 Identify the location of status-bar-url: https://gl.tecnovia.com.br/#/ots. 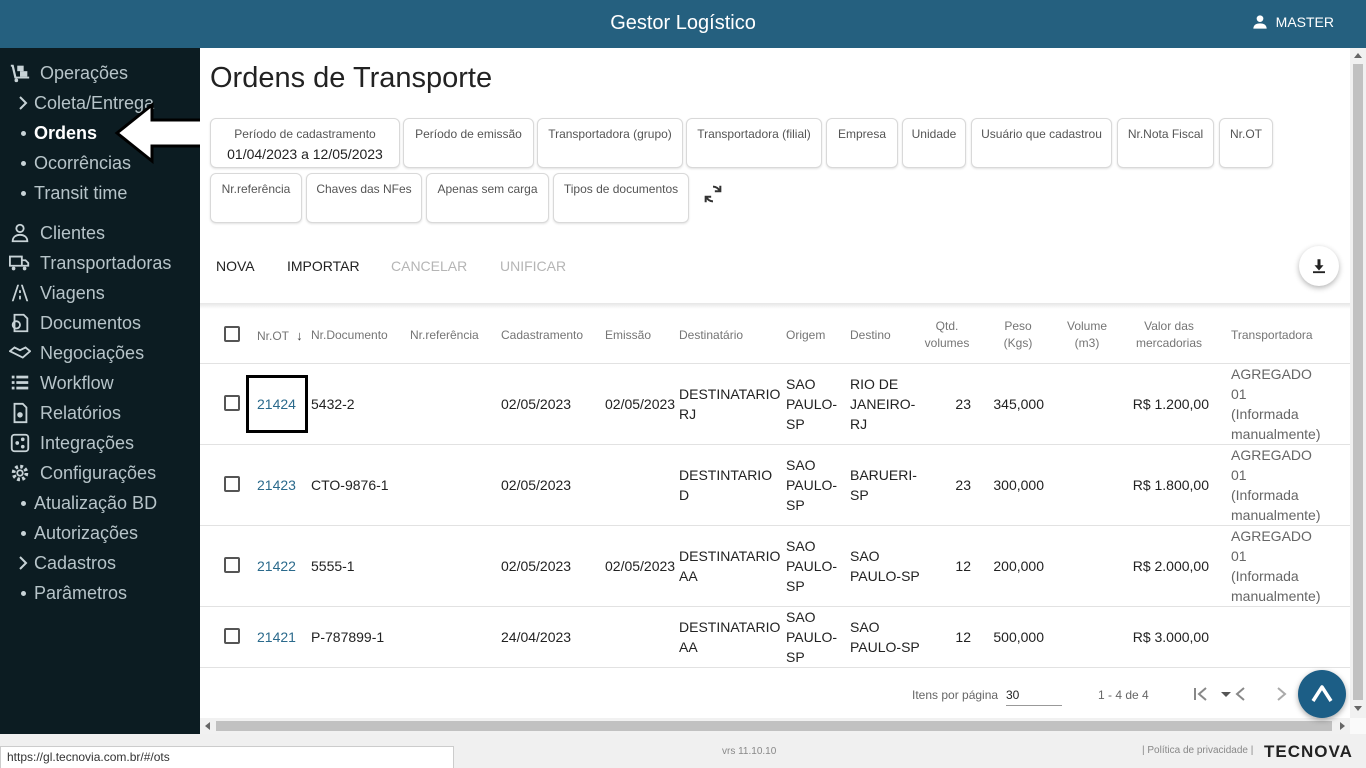
(227, 757).